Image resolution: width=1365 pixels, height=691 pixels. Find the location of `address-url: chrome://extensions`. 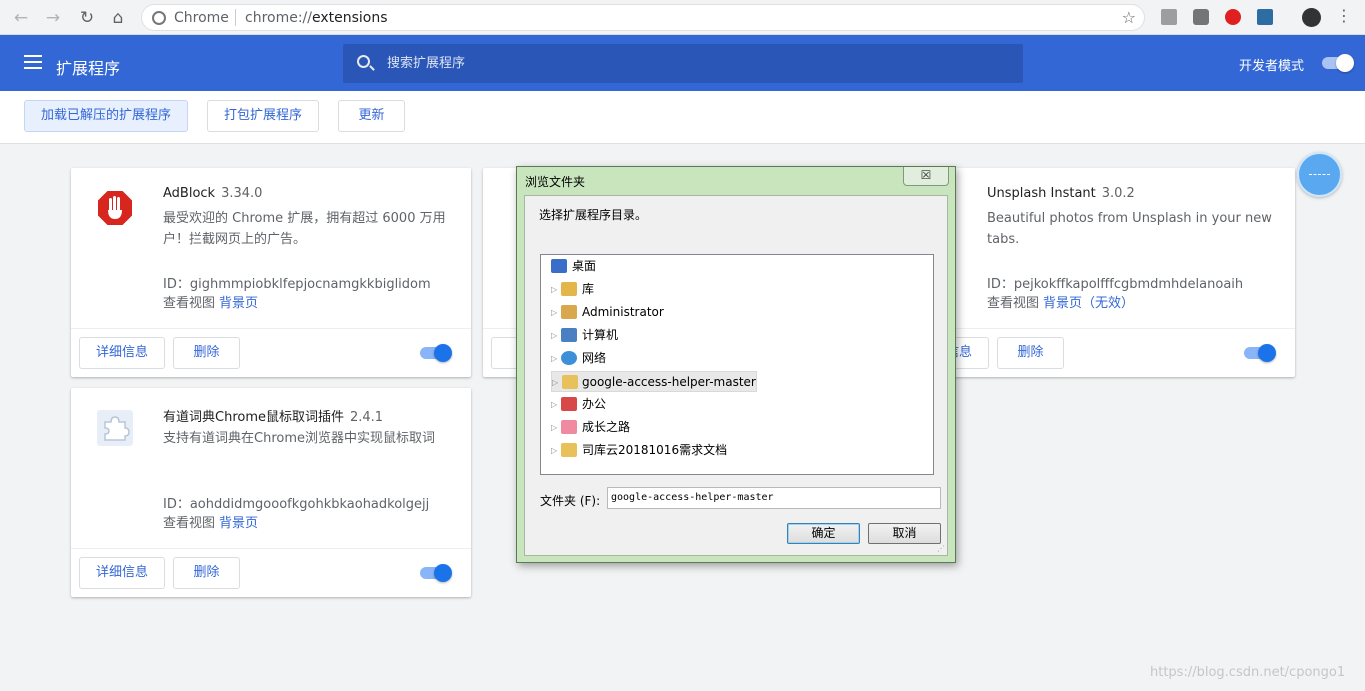

address-url: chrome://extensions is located at coordinates (316, 18).